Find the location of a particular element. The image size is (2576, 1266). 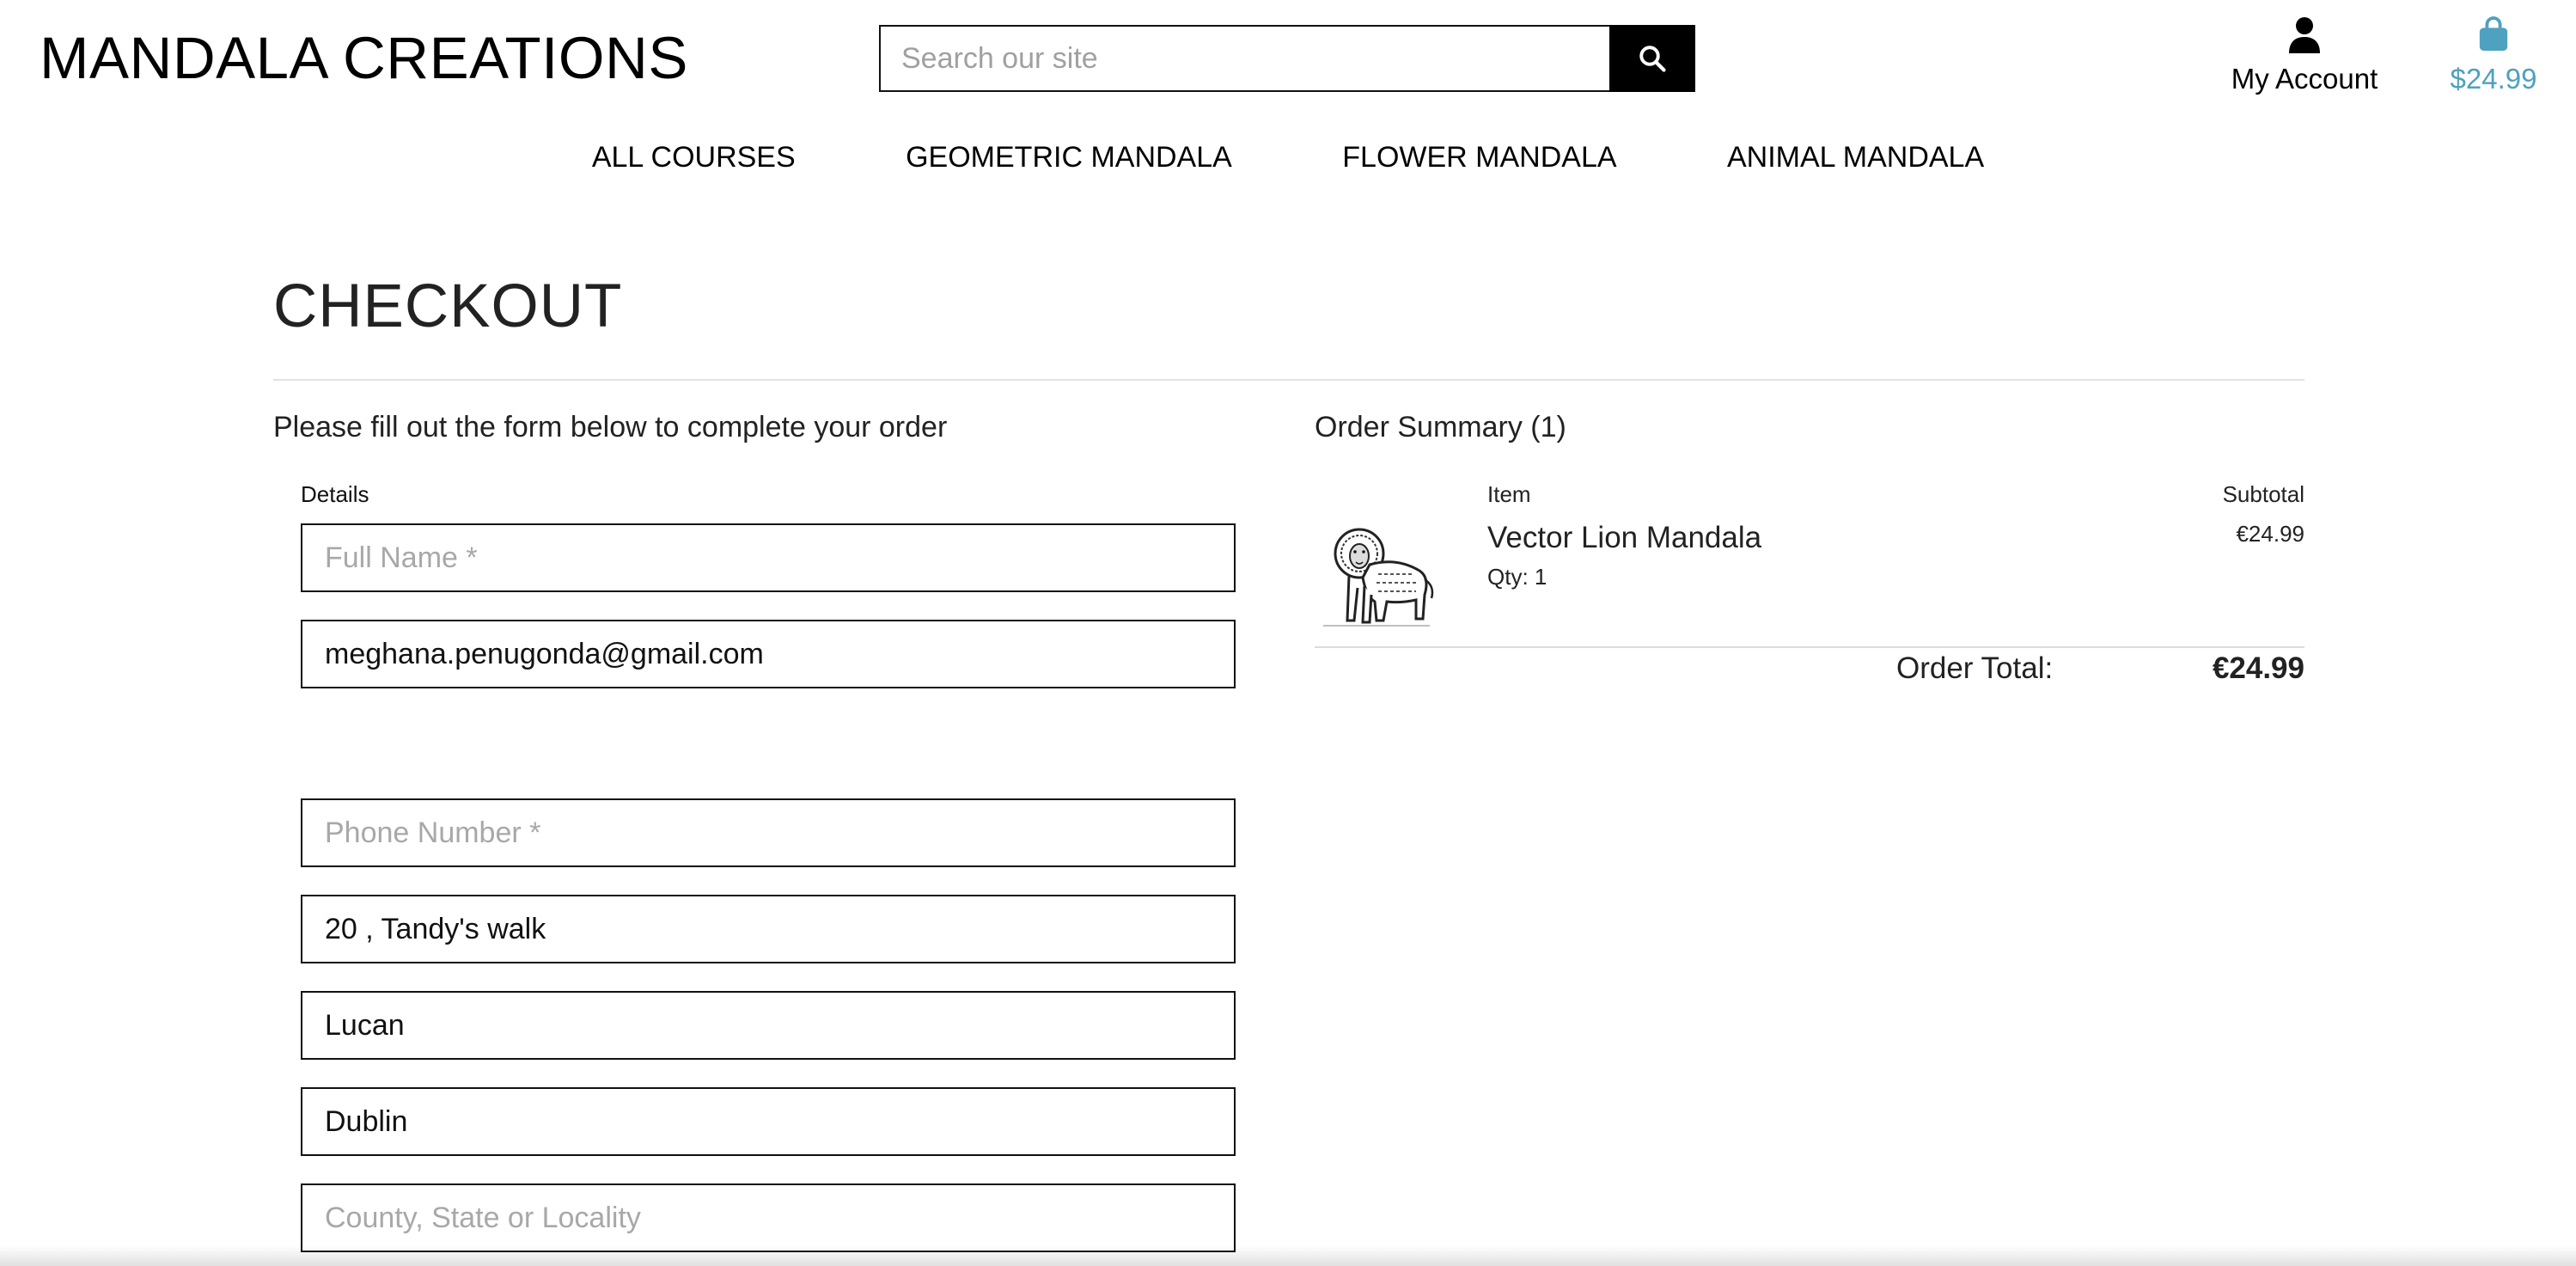

county-field is located at coordinates (768, 1217).